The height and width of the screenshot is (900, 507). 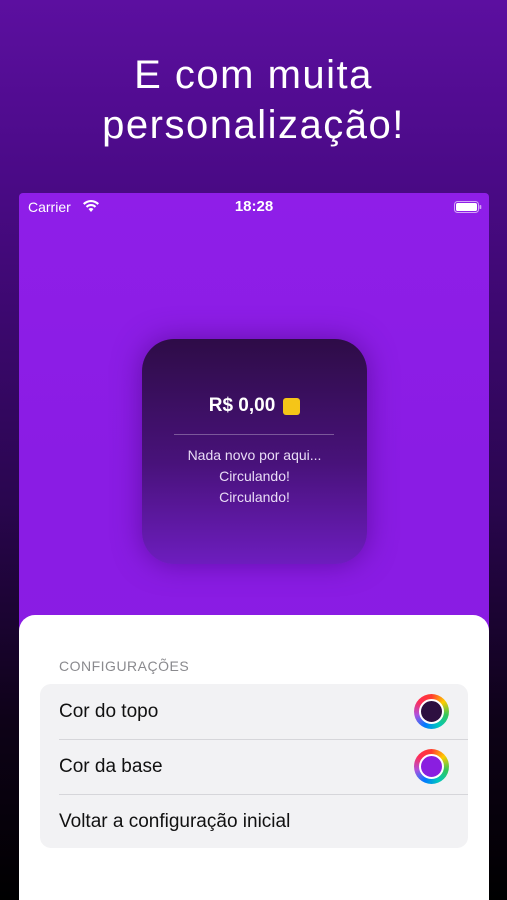 What do you see at coordinates (109, 711) in the screenshot?
I see `settings-row-label: Cor do topo` at bounding box center [109, 711].